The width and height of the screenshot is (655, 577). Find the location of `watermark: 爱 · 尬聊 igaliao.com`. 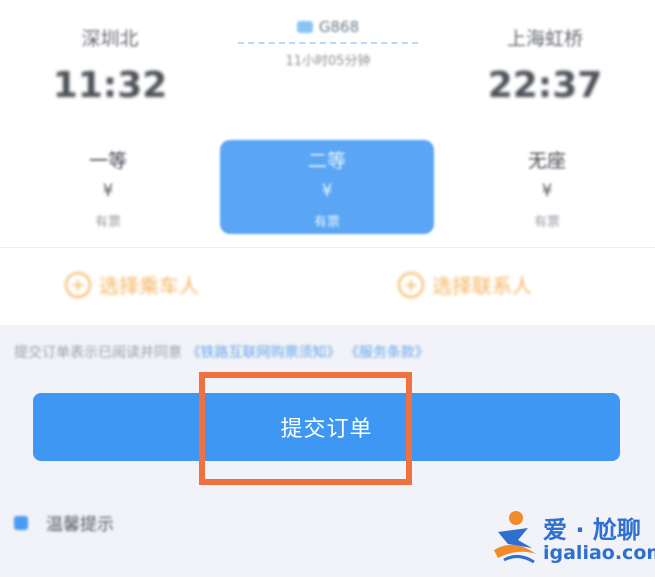

watermark: 爱 · 尬聊 igaliao.com is located at coordinates (571, 539).